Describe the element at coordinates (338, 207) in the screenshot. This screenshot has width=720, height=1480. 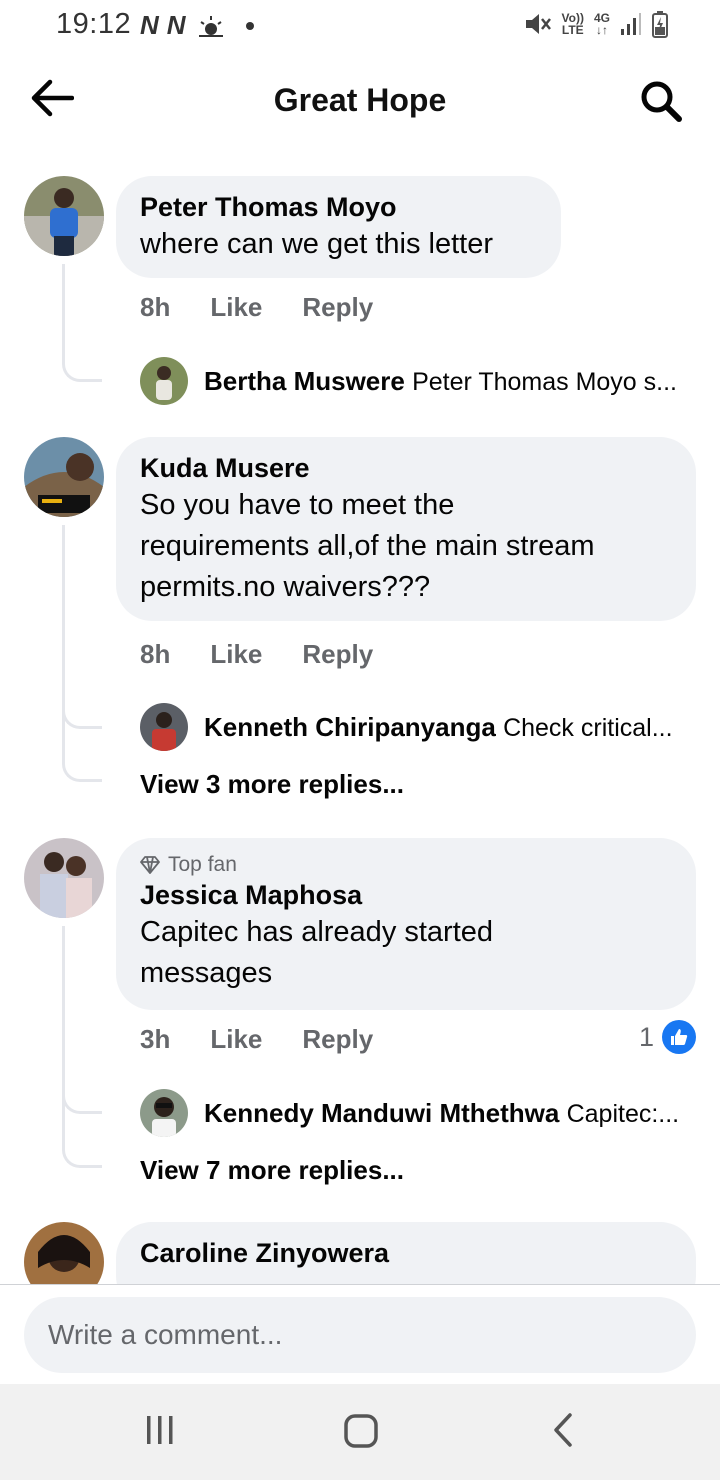
I see `comment-author: Peter Thomas Moyo` at that location.